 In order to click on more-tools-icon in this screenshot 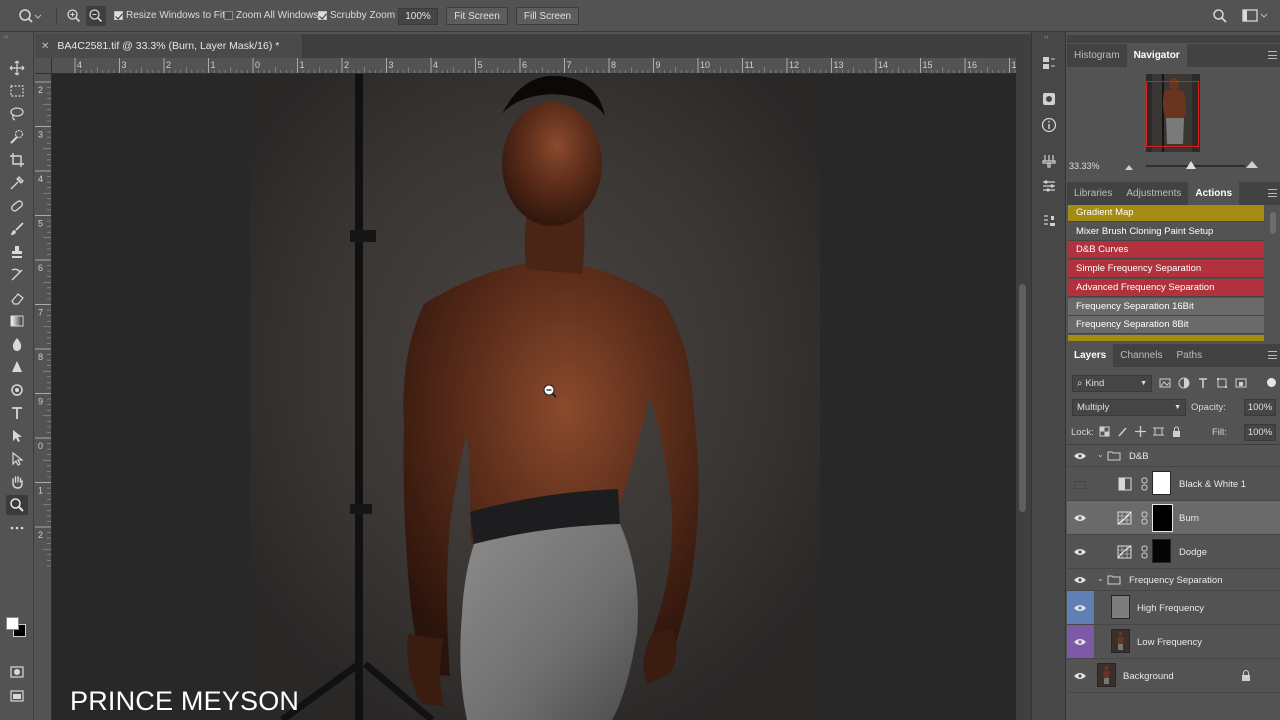, I will do `click(17, 528)`.